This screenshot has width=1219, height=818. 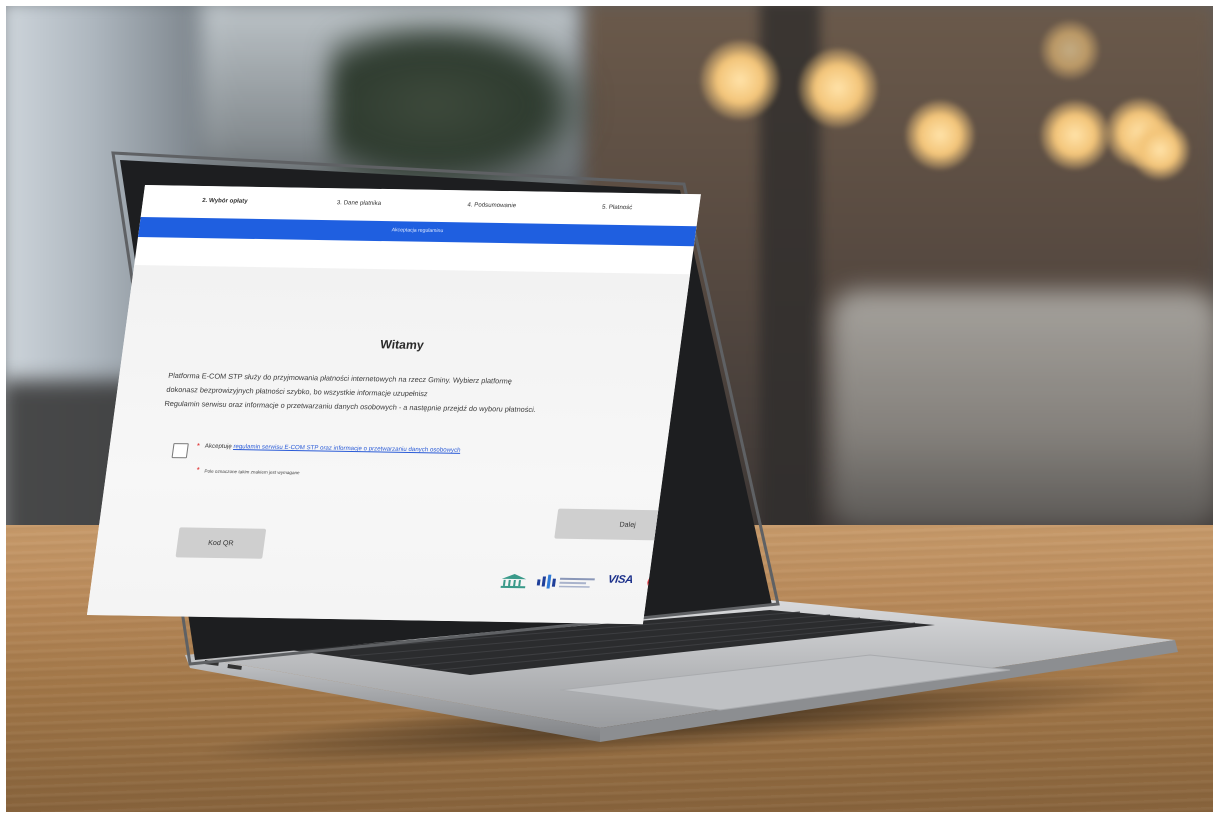 I want to click on step-summary: 4. Podsumowanie, so click(x=491, y=205).